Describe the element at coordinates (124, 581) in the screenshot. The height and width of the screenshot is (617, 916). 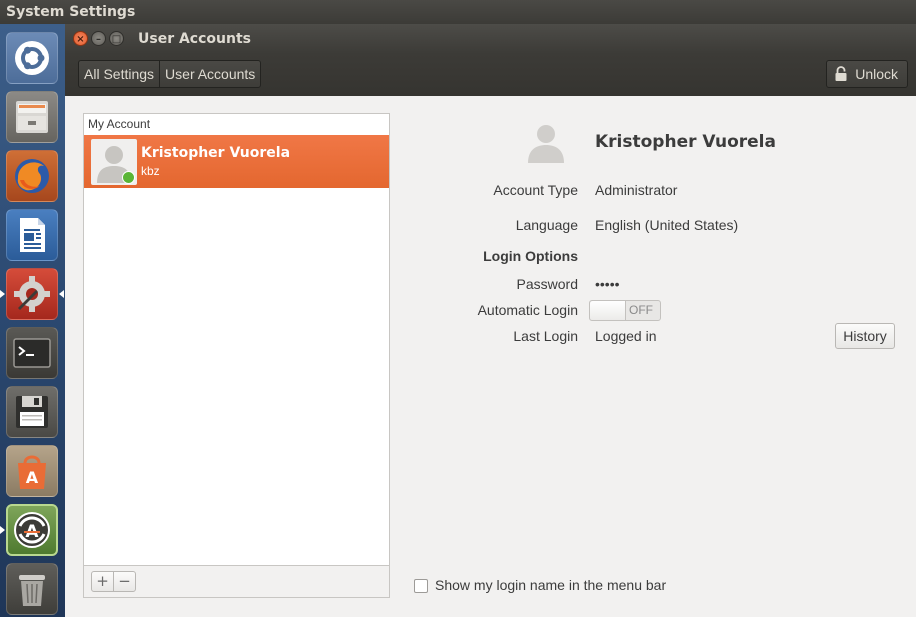
I see `remove-user-button: −` at that location.